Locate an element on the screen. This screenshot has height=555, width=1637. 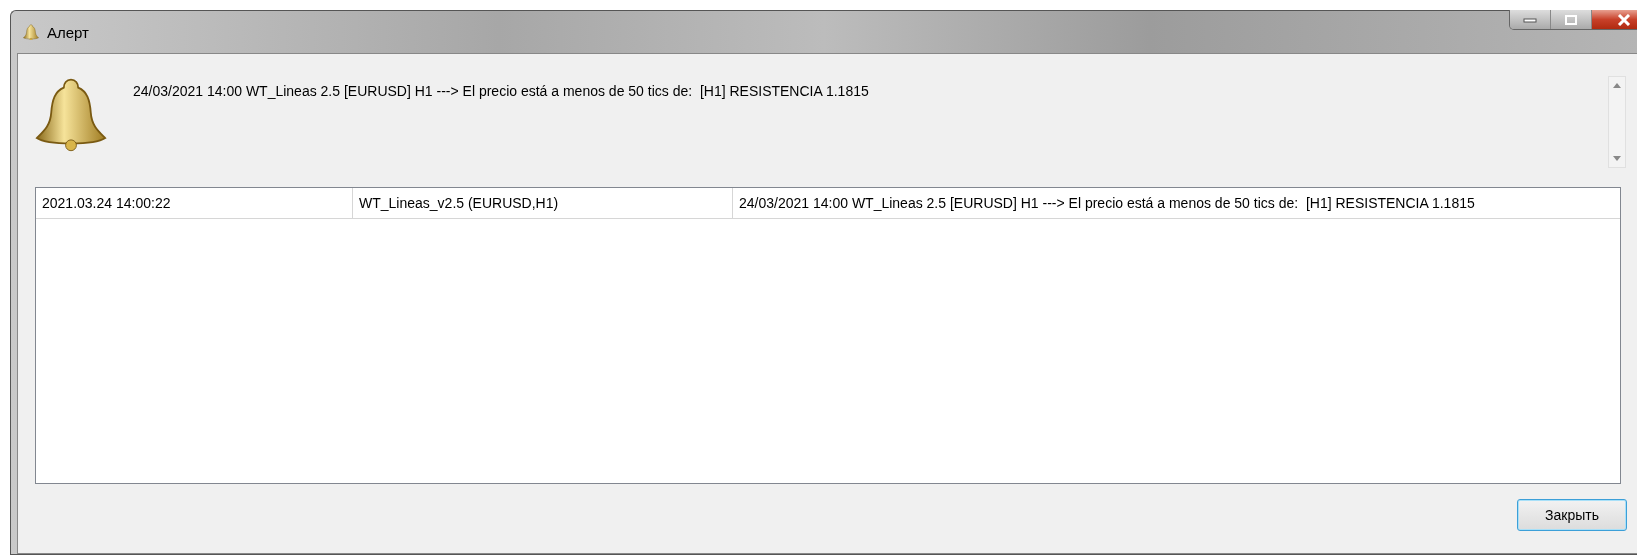
maximize-icon is located at coordinates (1571, 19).